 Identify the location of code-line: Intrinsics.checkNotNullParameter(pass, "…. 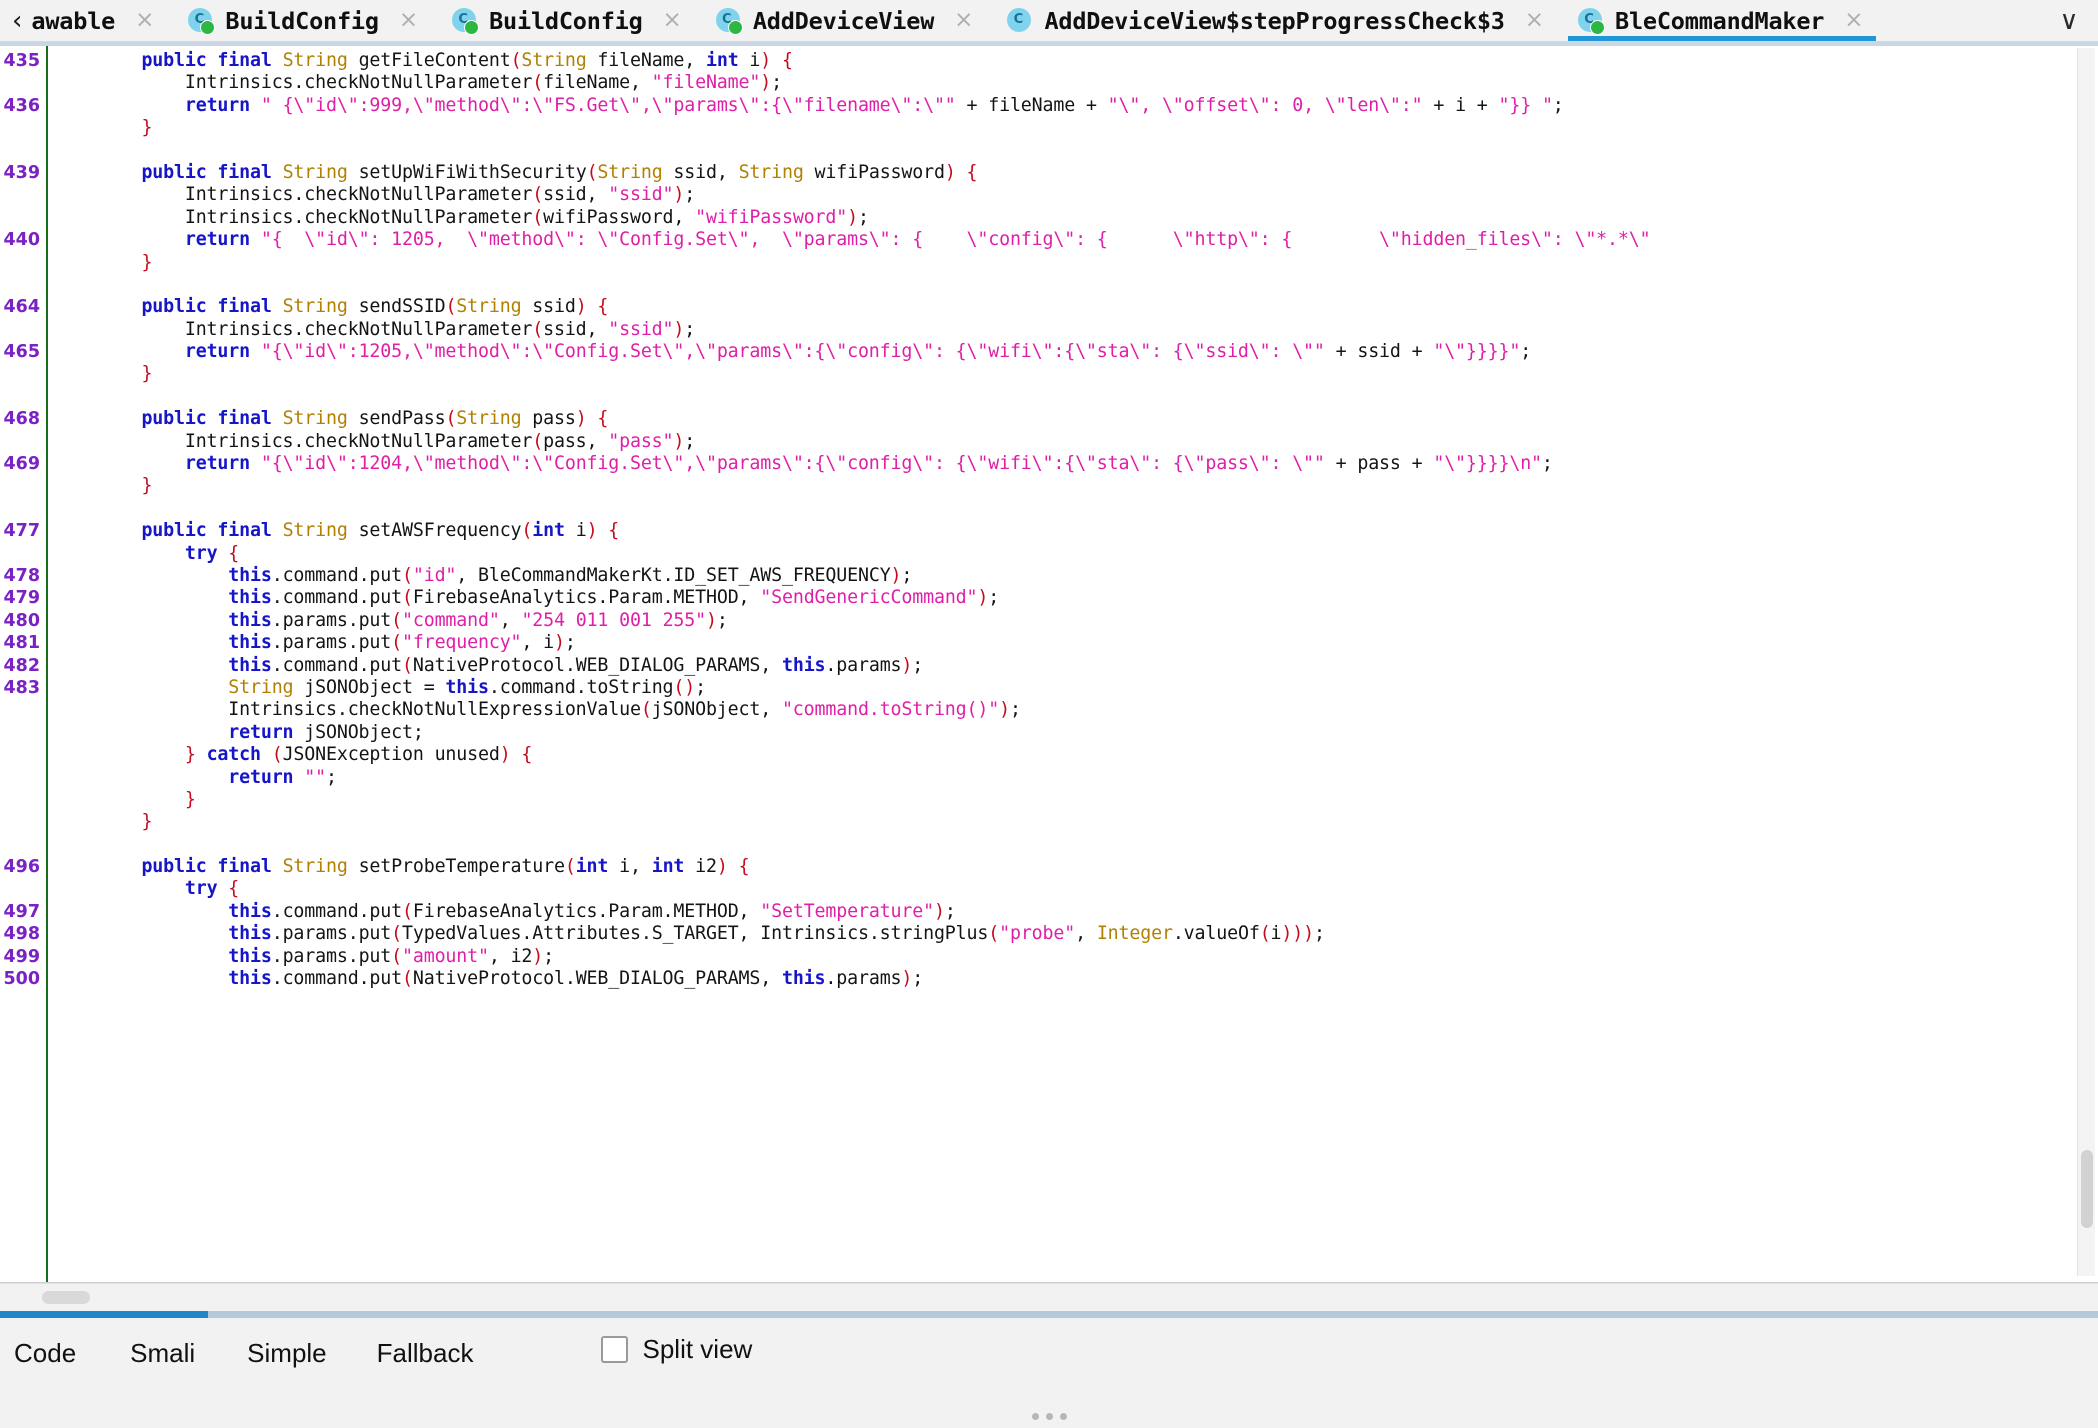
(1098, 442).